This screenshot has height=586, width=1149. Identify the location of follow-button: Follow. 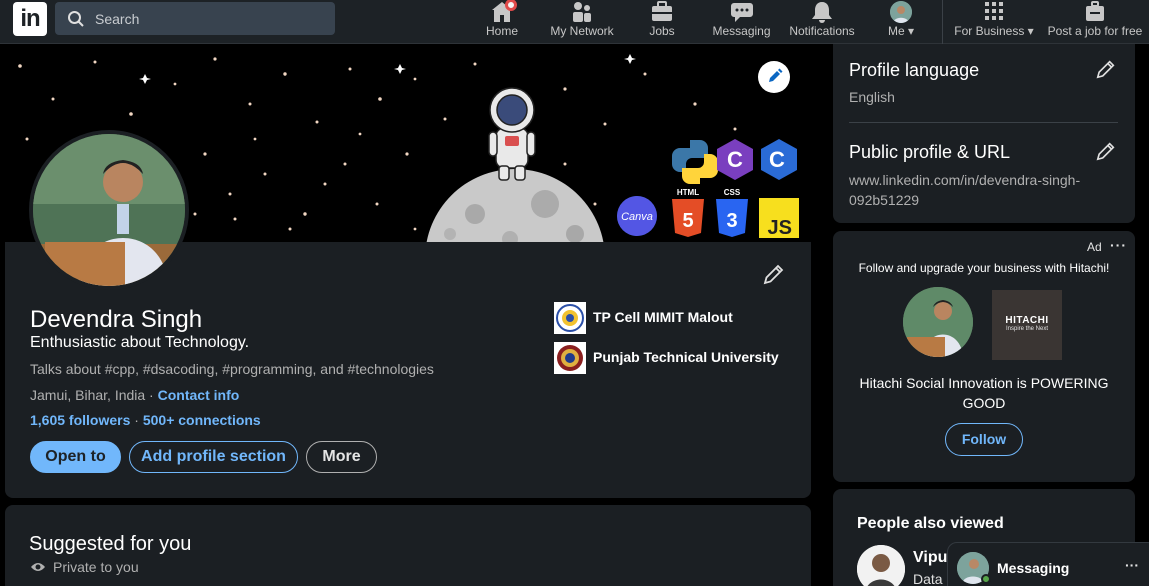
(984, 439).